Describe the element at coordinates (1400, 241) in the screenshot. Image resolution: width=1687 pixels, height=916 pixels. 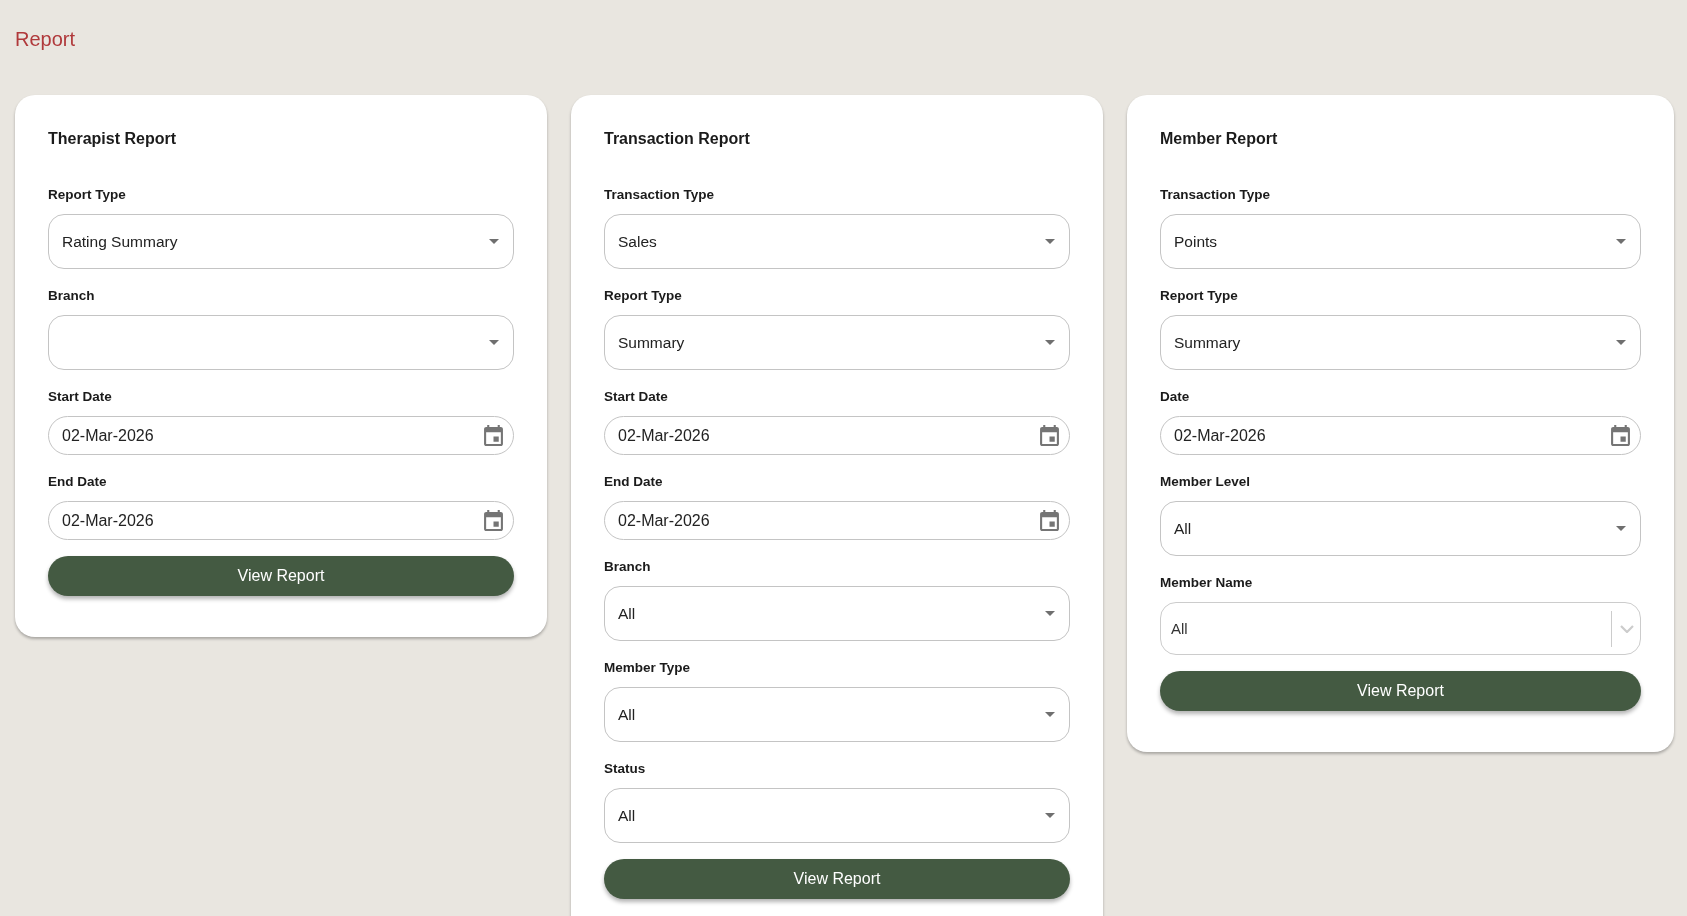
I see `dropdown-field: Points` at that location.